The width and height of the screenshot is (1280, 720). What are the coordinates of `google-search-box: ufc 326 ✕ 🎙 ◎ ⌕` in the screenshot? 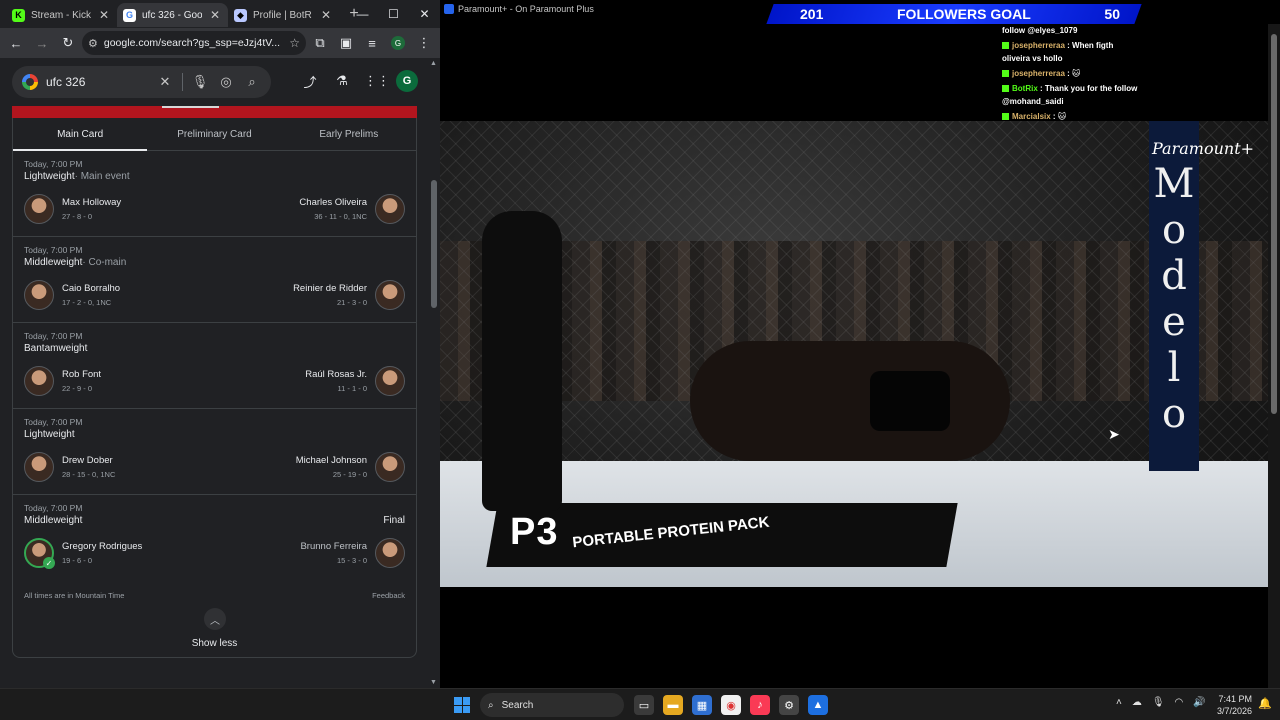 It's located at (141, 82).